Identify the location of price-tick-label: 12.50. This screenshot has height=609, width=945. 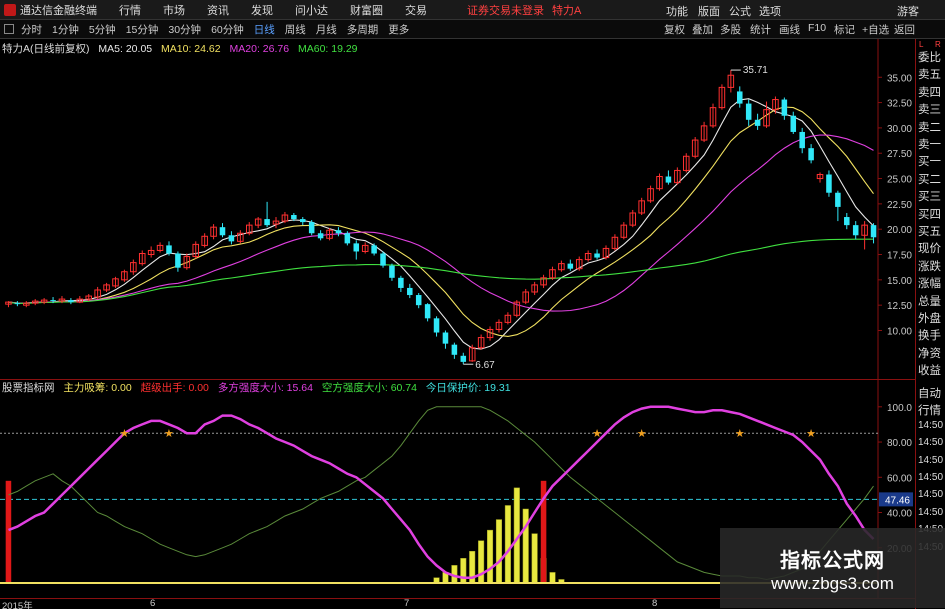
(899, 306).